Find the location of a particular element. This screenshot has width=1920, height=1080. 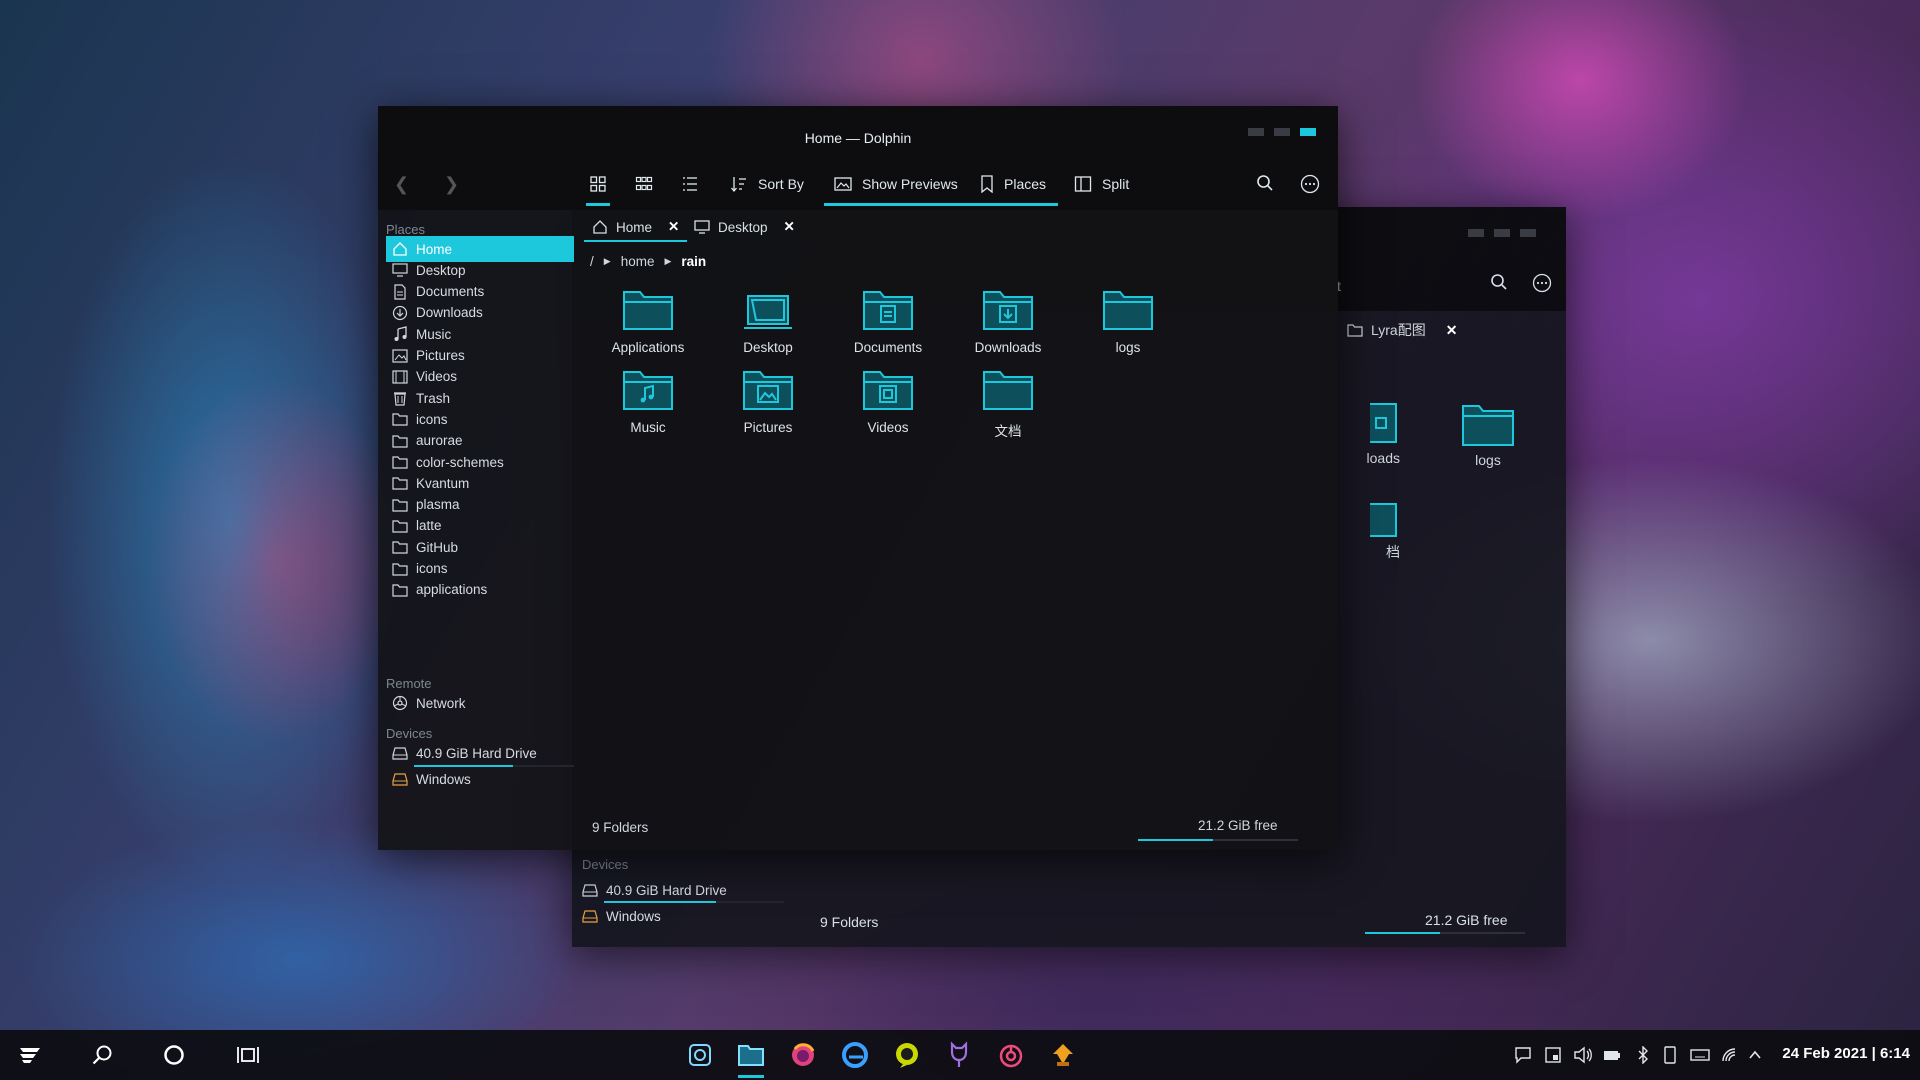

task-view-button is located at coordinates (248, 1055).